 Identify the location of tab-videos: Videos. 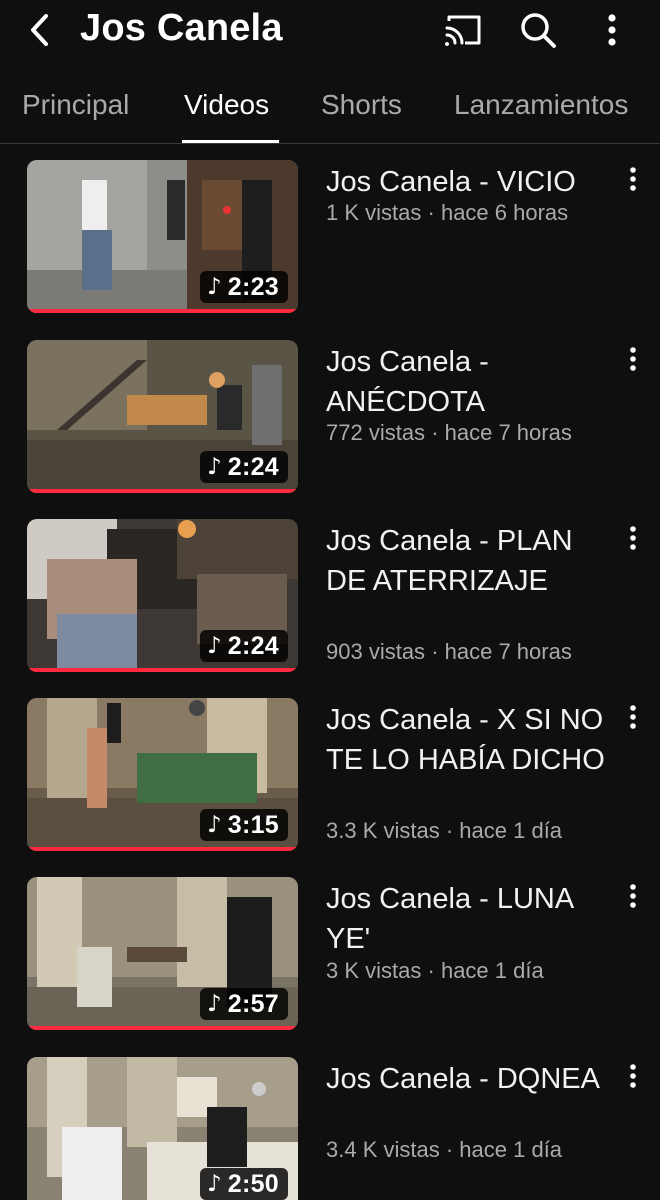
(226, 105).